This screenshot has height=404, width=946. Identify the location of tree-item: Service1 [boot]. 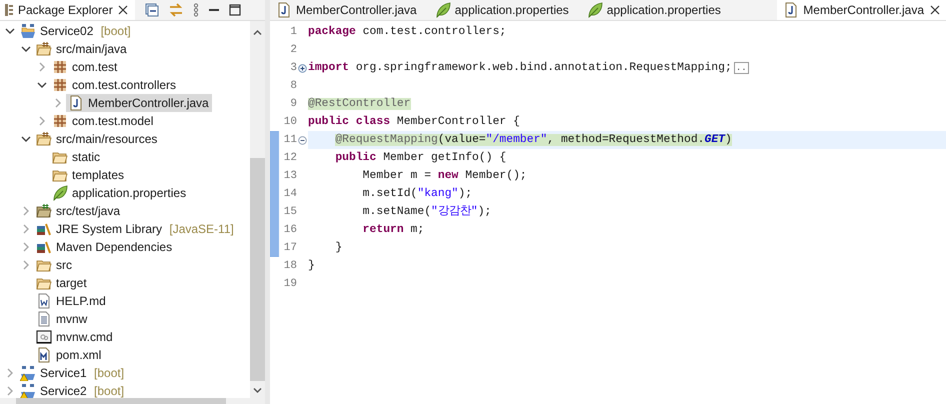
(73, 373).